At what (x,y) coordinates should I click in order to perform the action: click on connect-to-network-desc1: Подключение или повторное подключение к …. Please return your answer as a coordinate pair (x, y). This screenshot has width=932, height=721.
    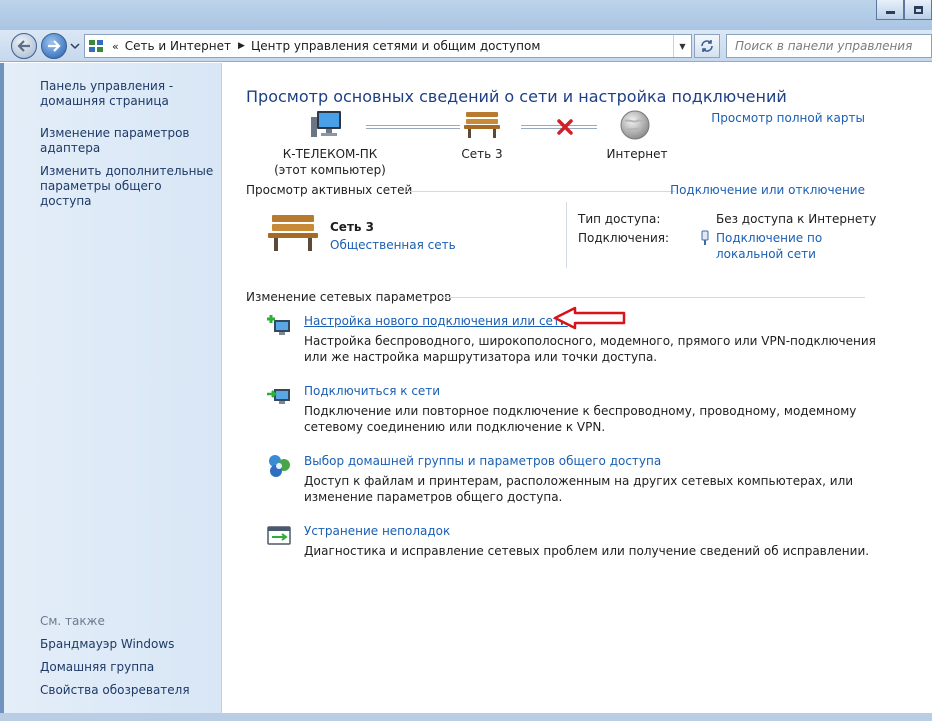
    Looking at the image, I should click on (580, 411).